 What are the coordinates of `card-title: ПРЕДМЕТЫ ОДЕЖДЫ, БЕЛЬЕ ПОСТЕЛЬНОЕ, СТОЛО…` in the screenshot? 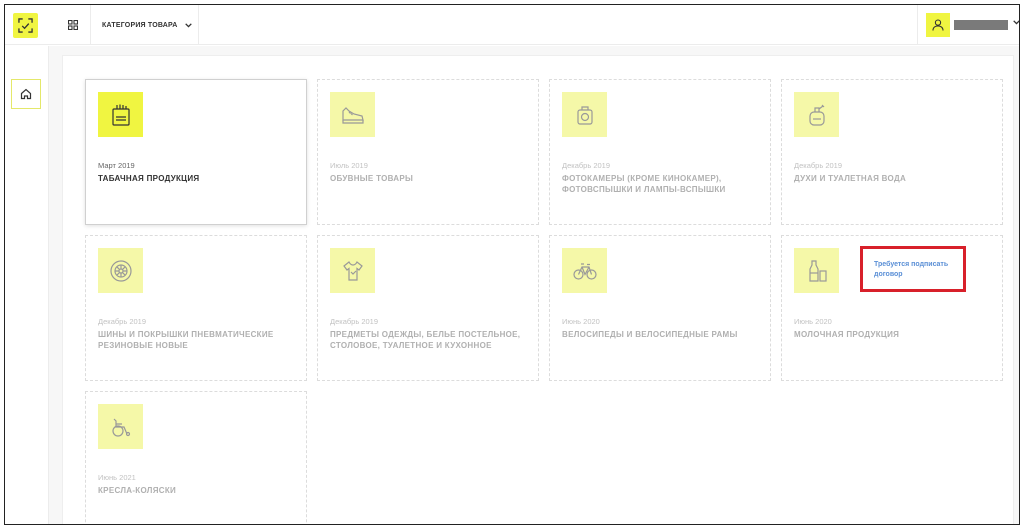 It's located at (425, 340).